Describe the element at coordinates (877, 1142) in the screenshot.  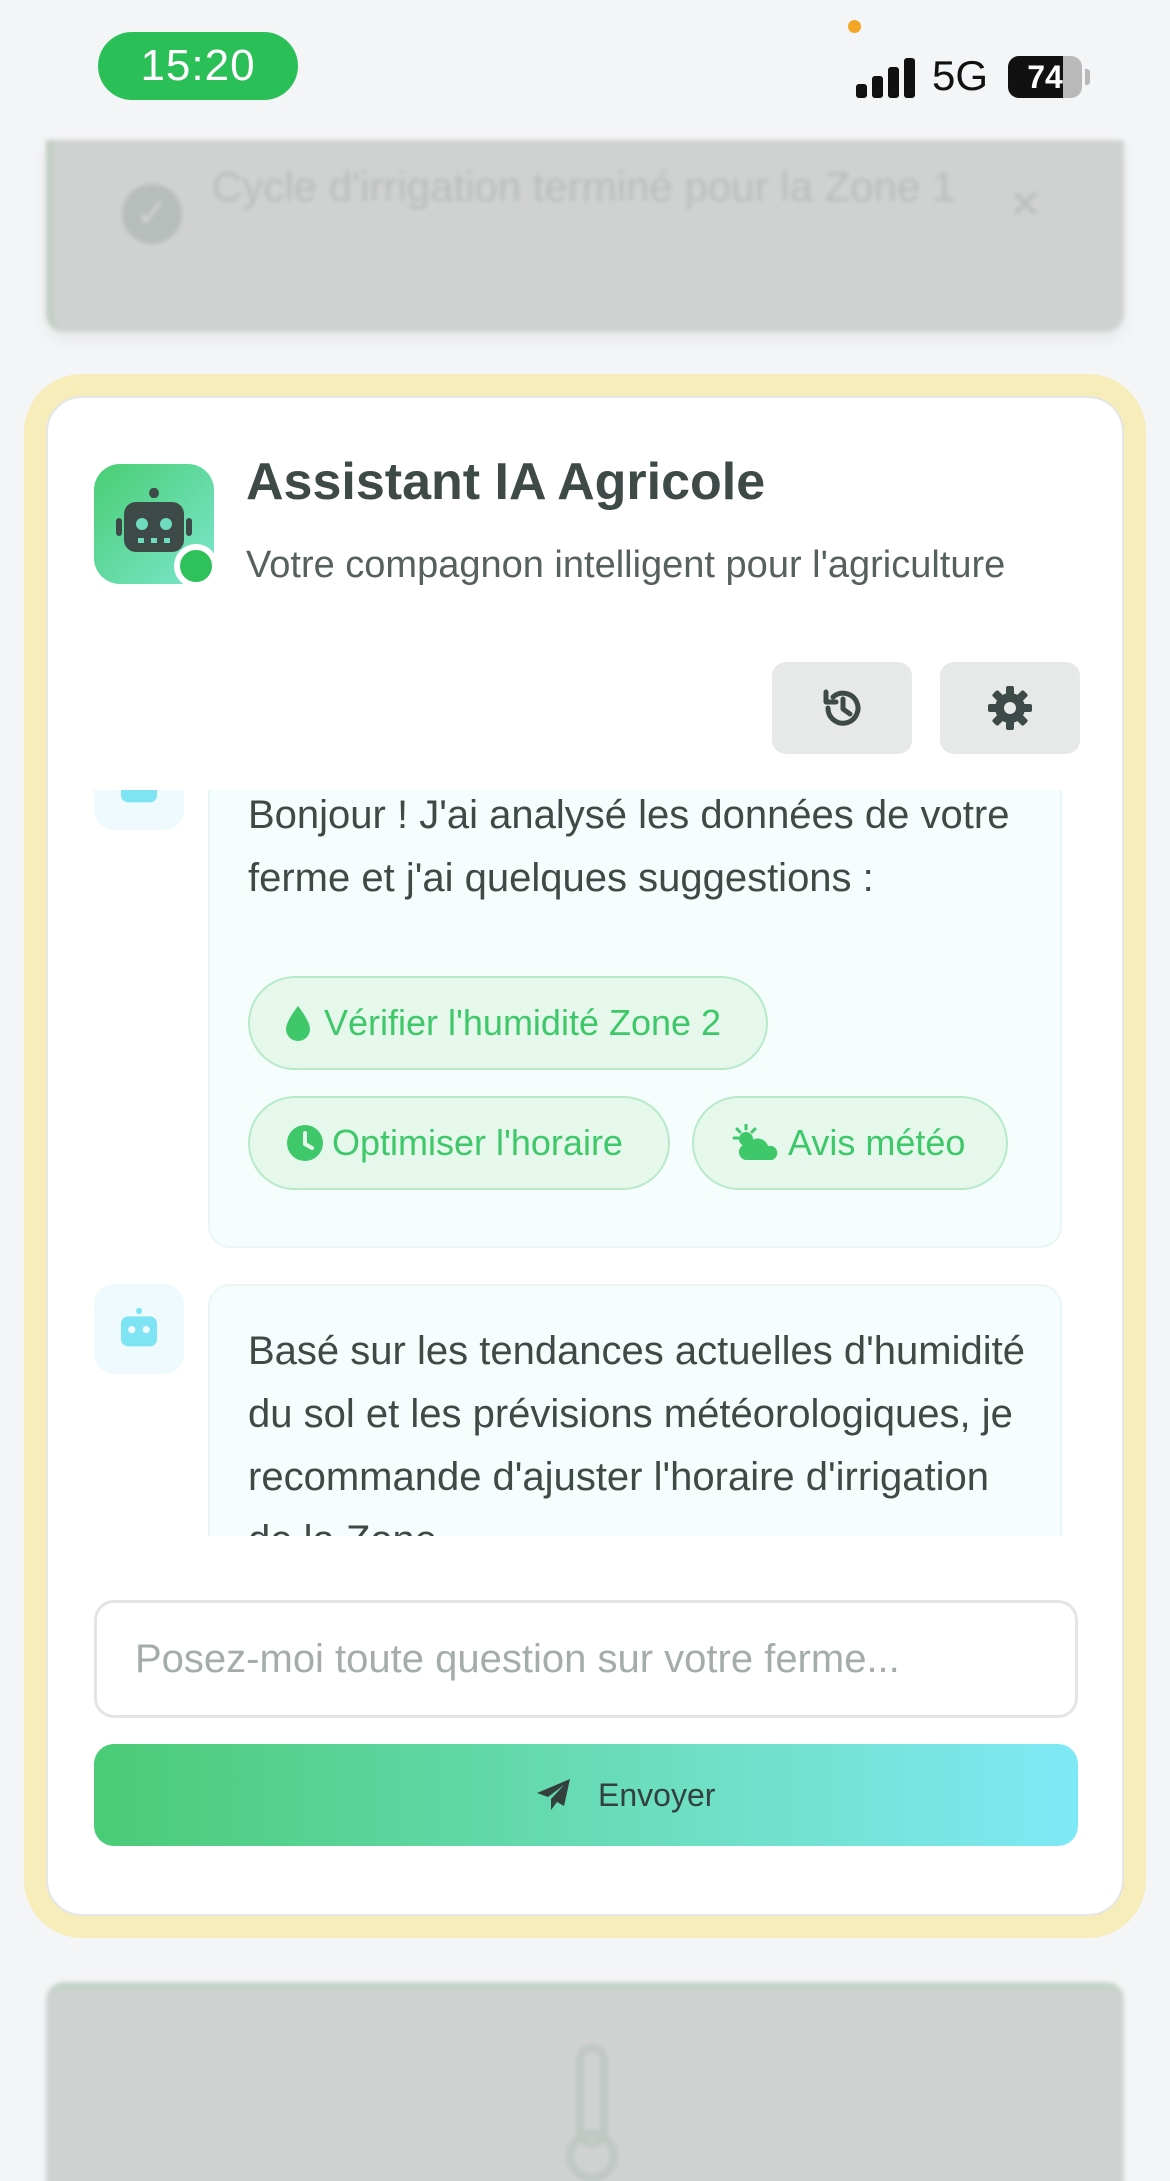
I see `suggestion-label: Avis météo` at that location.